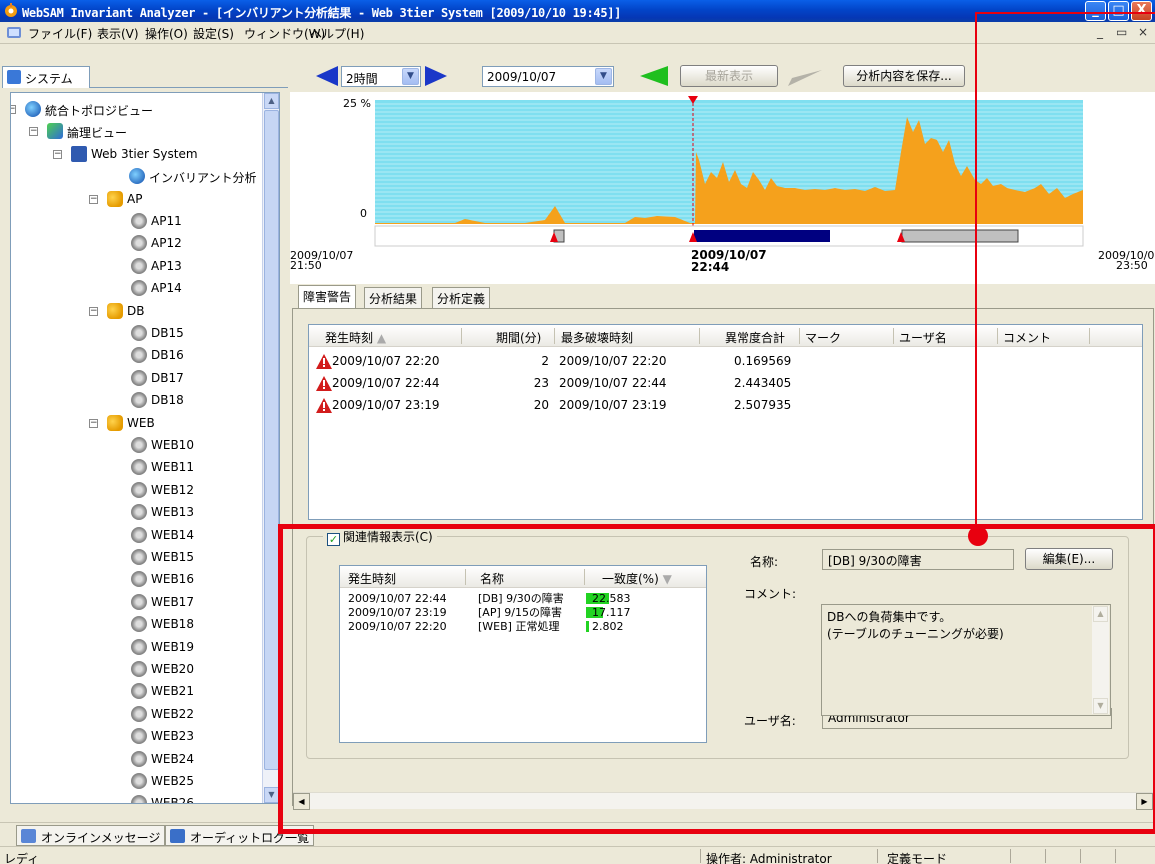  What do you see at coordinates (118, 33) in the screenshot?
I see `menu-view: 表示(V)` at bounding box center [118, 33].